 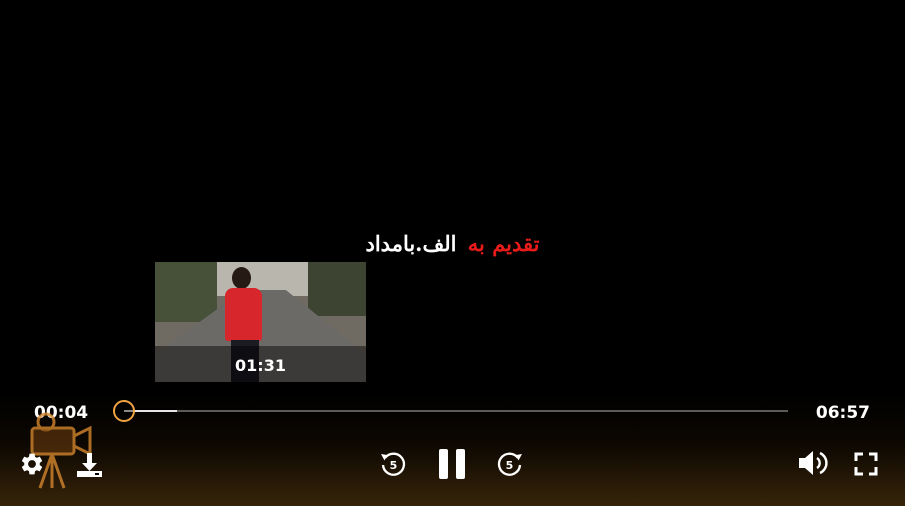 I want to click on forward-seconds: 5, so click(x=510, y=465).